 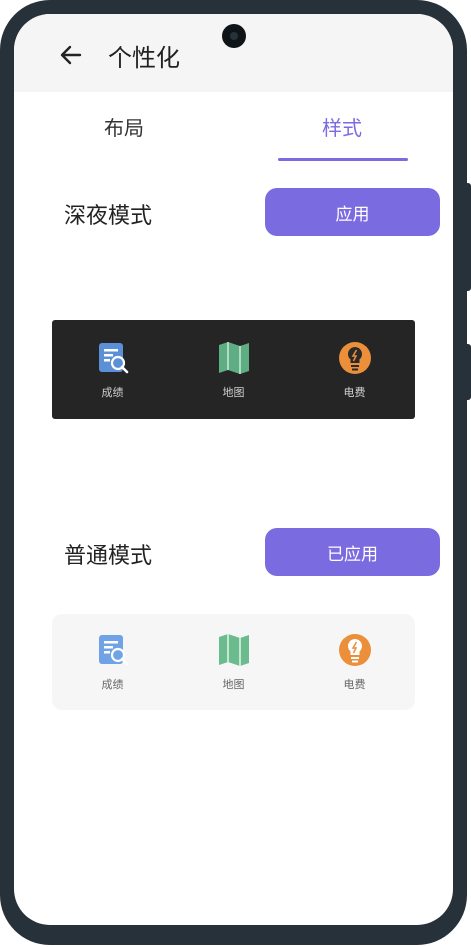 I want to click on normal-mode-applied-button: 已应用, so click(x=352, y=552).